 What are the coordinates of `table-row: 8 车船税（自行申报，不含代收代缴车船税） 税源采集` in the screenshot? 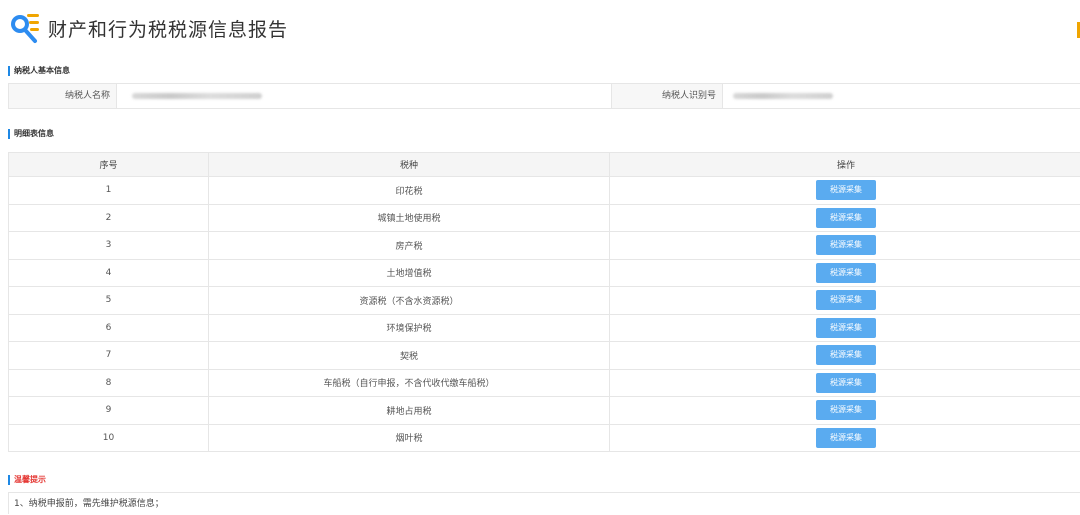 It's located at (544, 382).